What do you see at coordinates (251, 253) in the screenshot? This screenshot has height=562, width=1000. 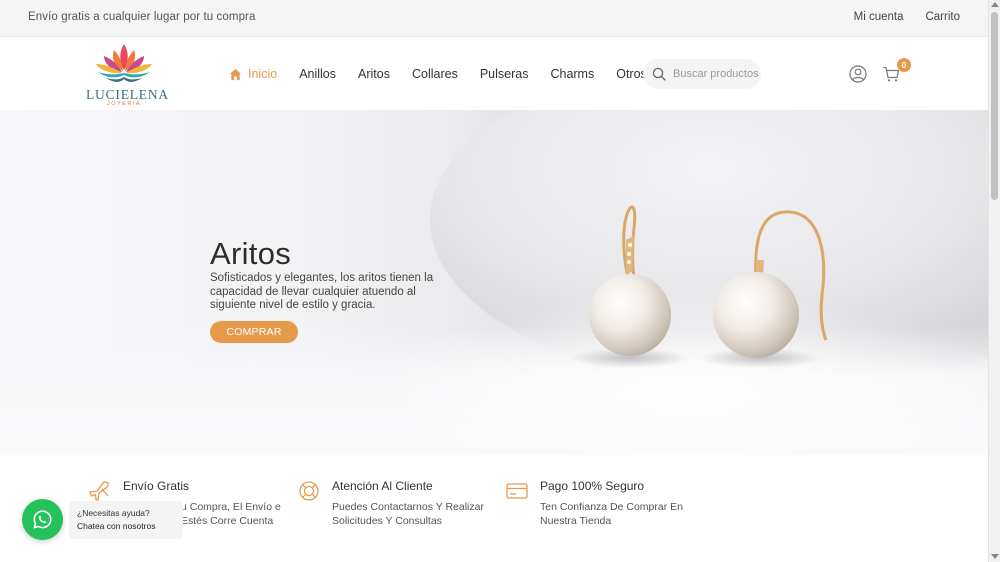 I see `hero-title: Aritos` at bounding box center [251, 253].